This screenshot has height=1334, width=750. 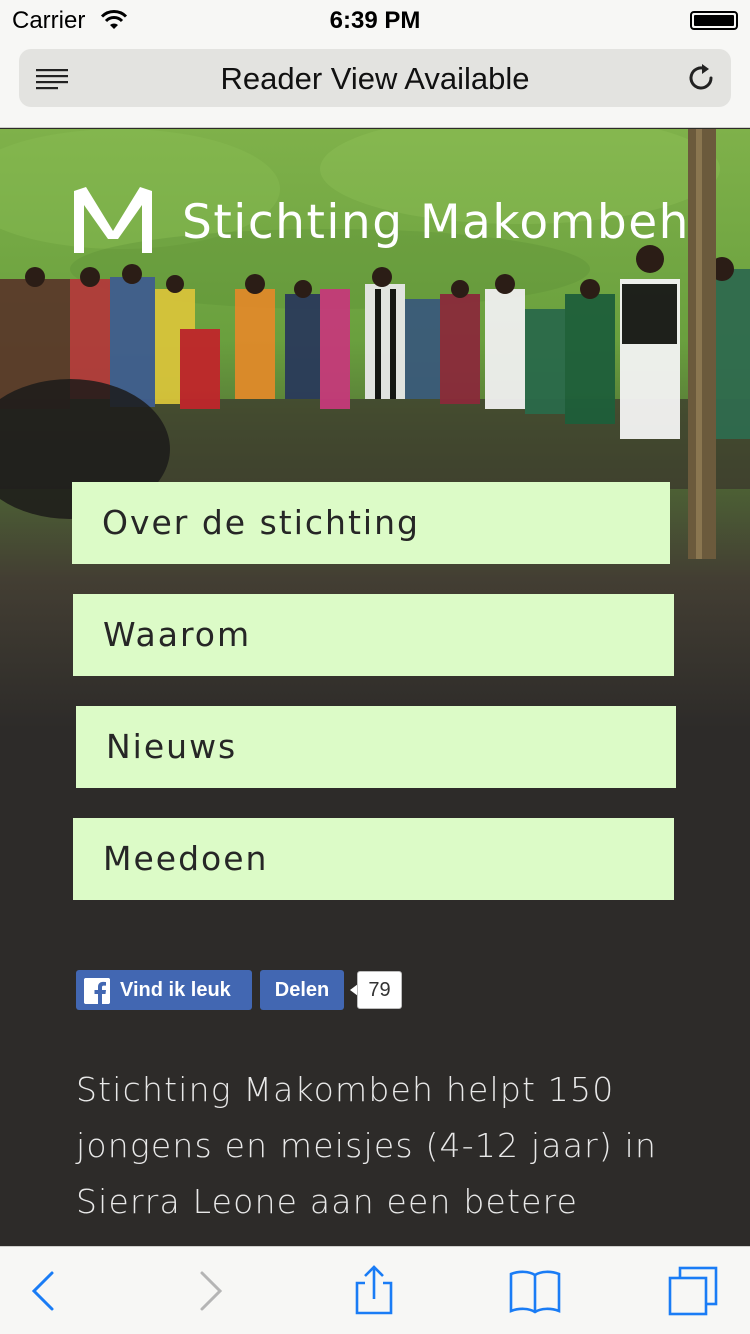 I want to click on menu-item-meedoen: Meedoen, so click(x=373, y=859).